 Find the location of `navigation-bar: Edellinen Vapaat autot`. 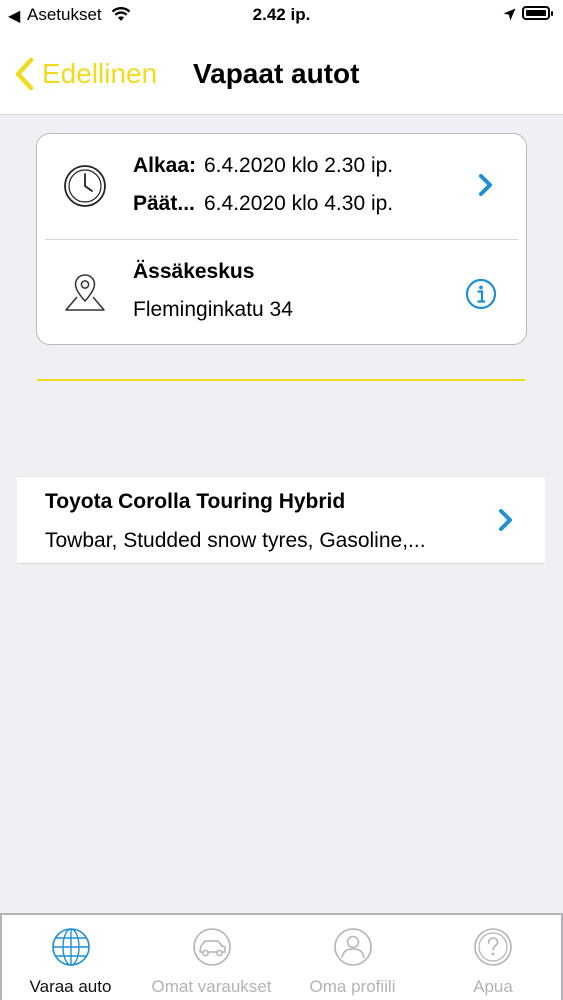

navigation-bar: Edellinen Vapaat autot is located at coordinates (281, 72).